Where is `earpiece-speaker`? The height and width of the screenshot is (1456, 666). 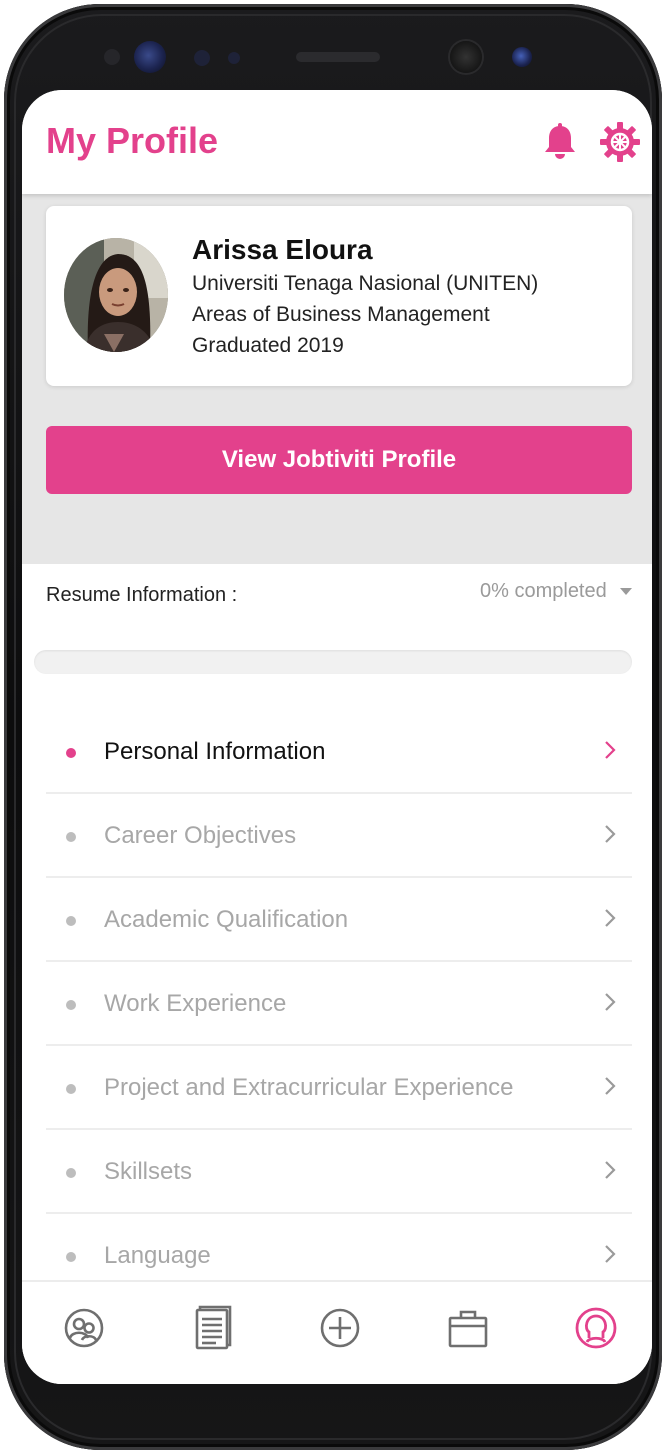
earpiece-speaker is located at coordinates (338, 57).